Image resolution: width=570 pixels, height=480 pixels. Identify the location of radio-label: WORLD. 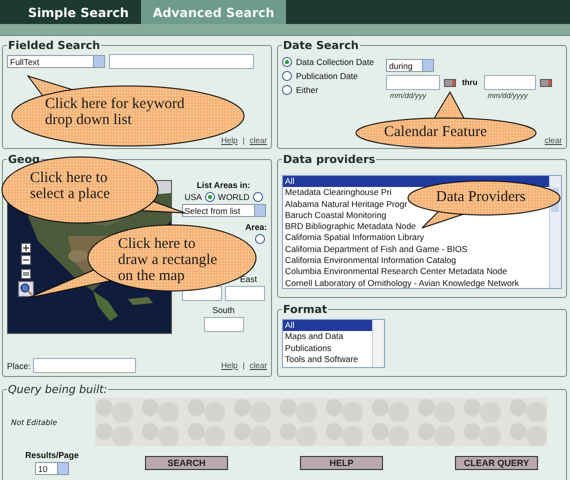
(234, 197).